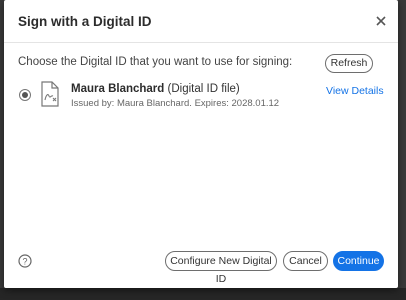 The height and width of the screenshot is (300, 406). Describe the element at coordinates (355, 91) in the screenshot. I see `view-details-link: View Details` at that location.